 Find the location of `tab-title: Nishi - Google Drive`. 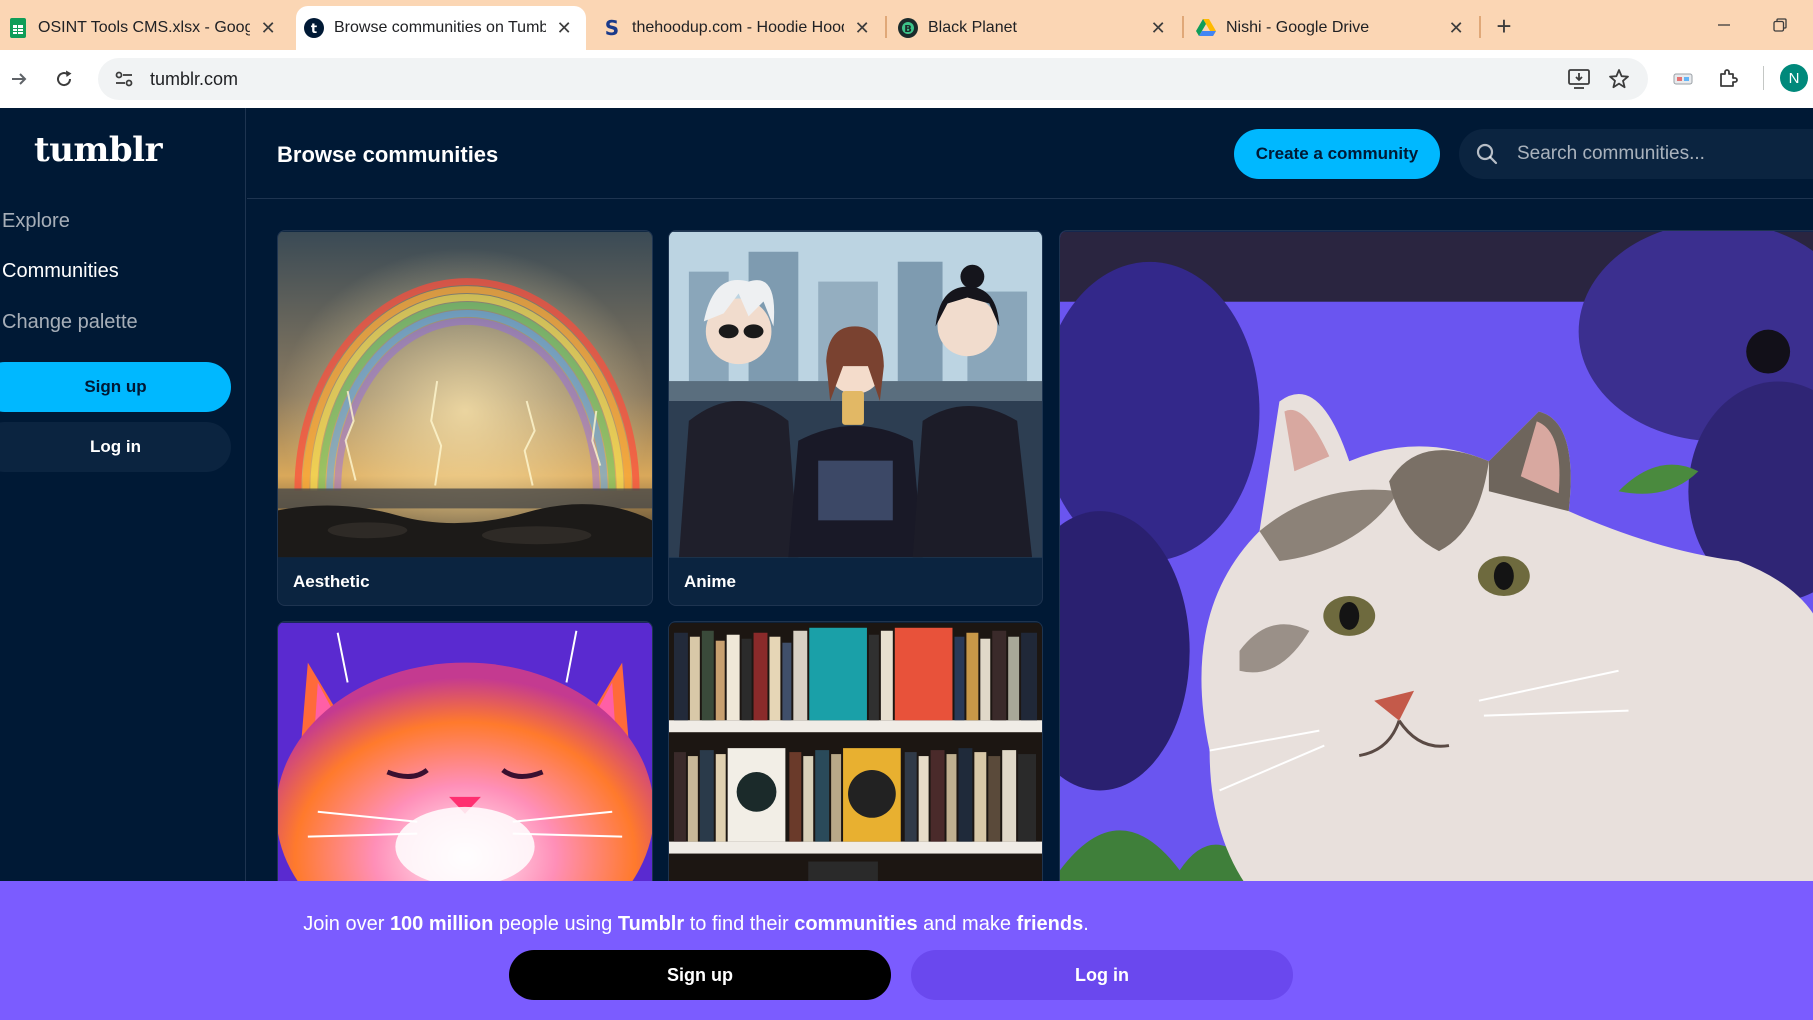

tab-title: Nishi - Google Drive is located at coordinates (1298, 27).